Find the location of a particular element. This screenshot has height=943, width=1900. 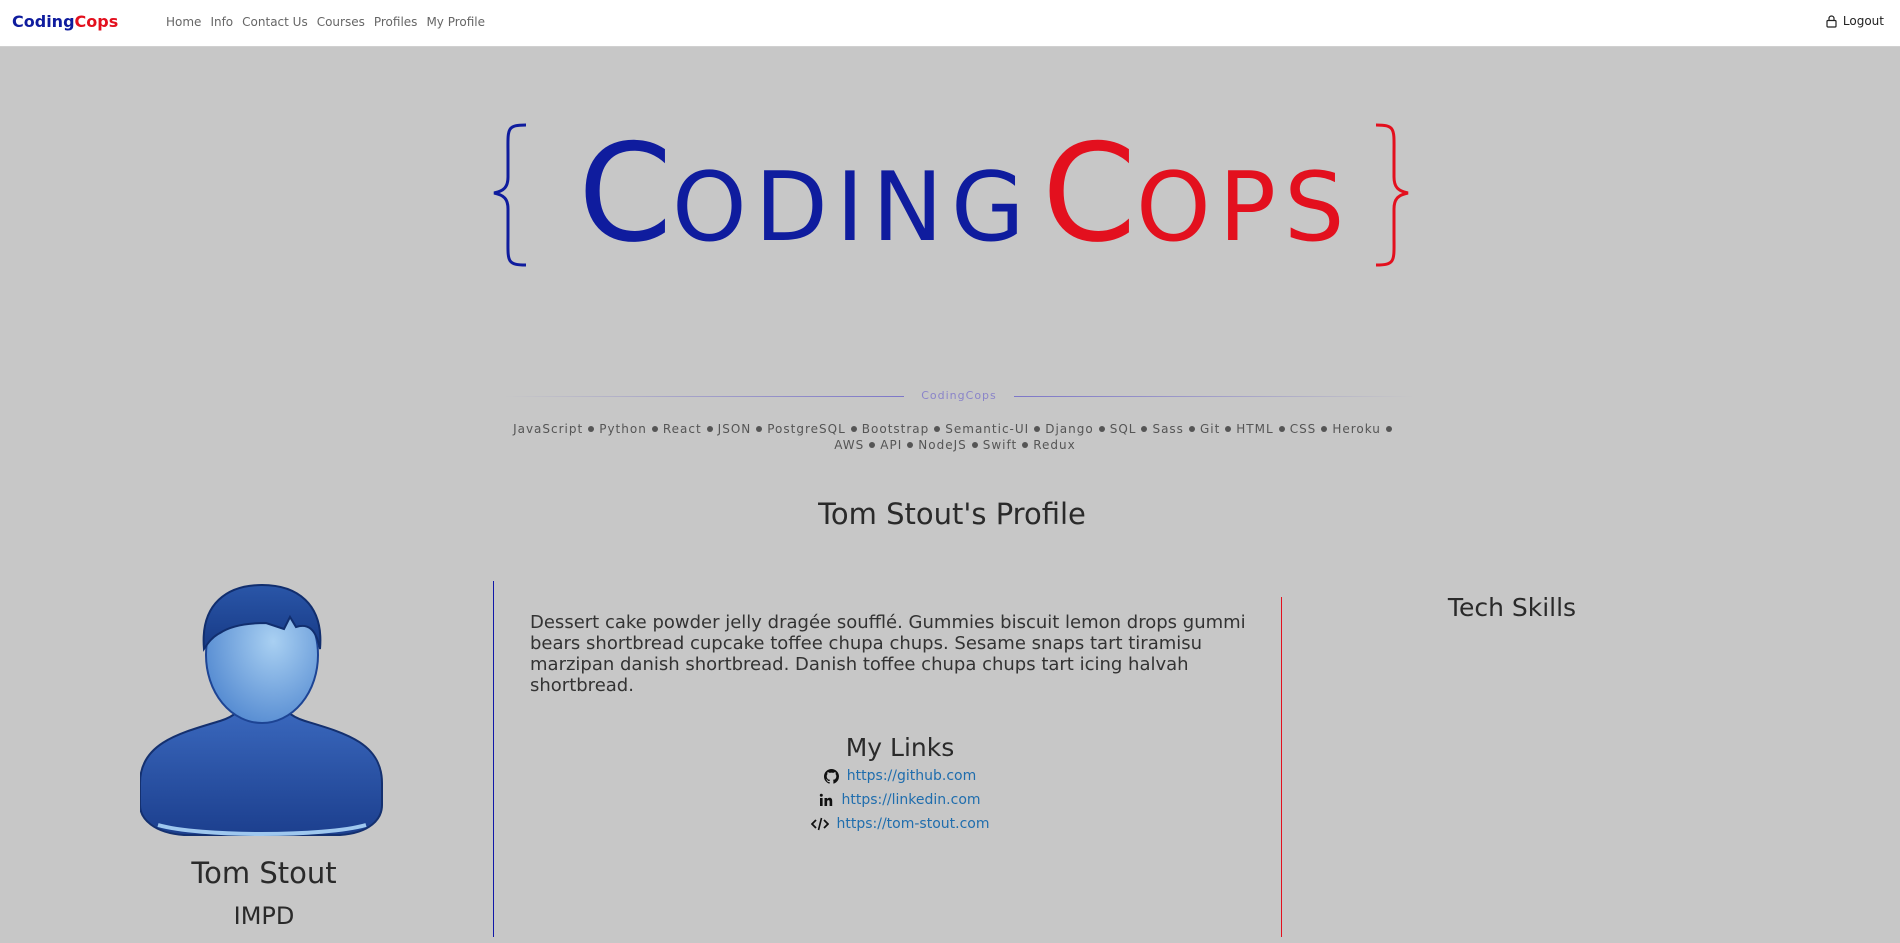

logo-text-blue: ODING is located at coordinates (852, 208).